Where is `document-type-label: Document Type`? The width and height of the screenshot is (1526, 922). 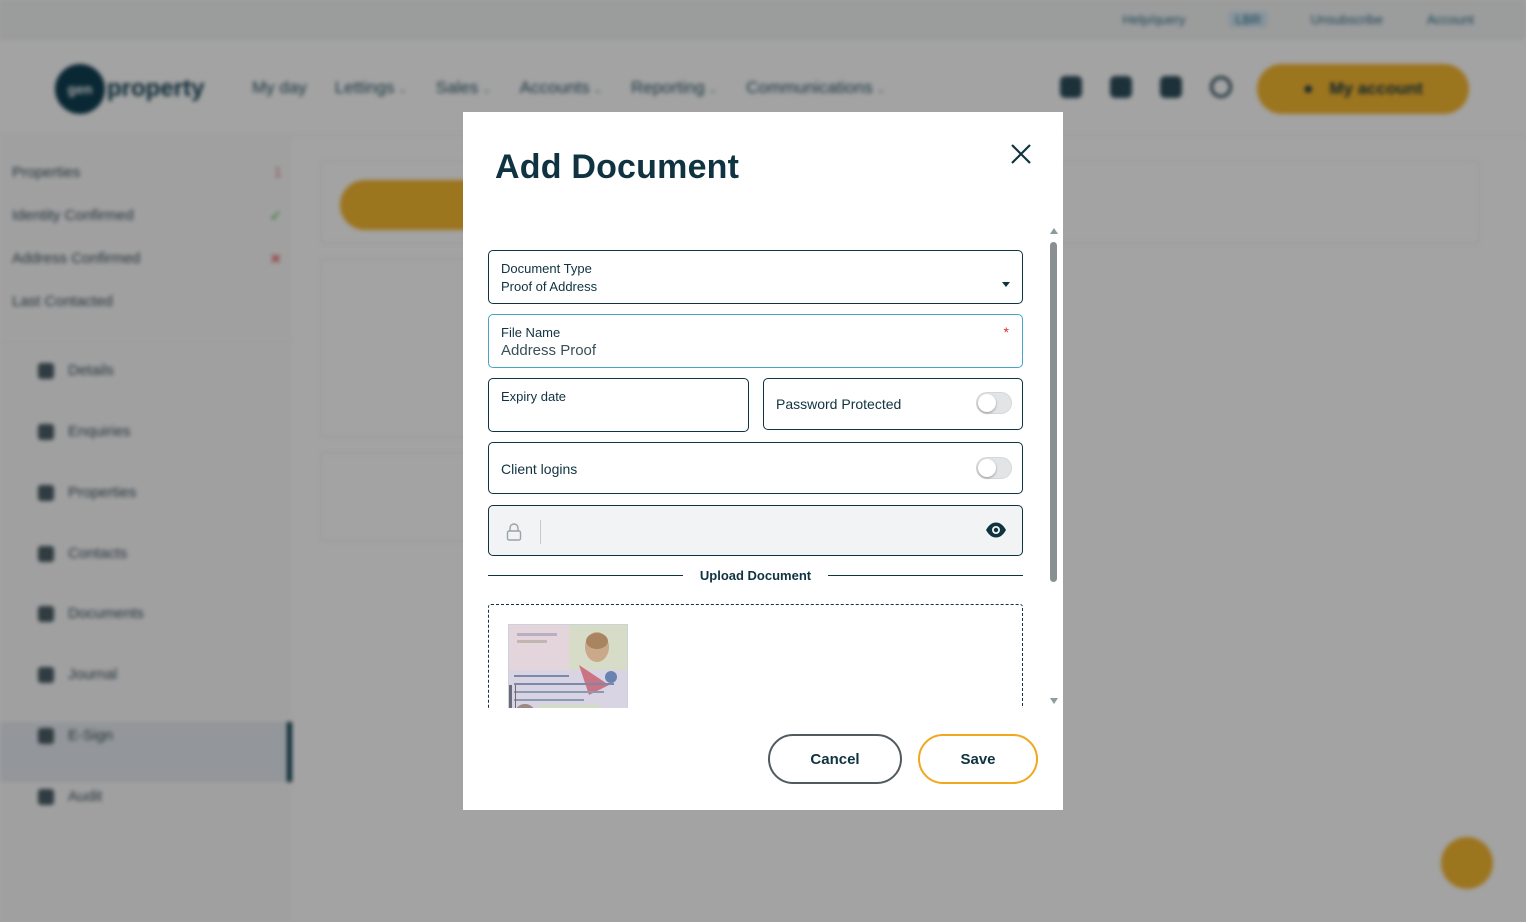
document-type-label: Document Type is located at coordinates (546, 268).